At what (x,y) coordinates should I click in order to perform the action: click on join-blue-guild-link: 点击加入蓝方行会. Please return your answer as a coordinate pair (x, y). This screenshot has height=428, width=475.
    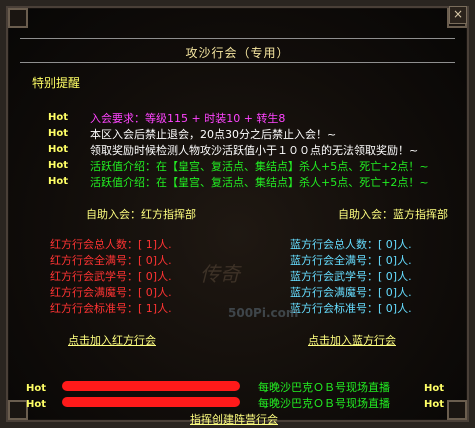
    Looking at the image, I should click on (352, 340).